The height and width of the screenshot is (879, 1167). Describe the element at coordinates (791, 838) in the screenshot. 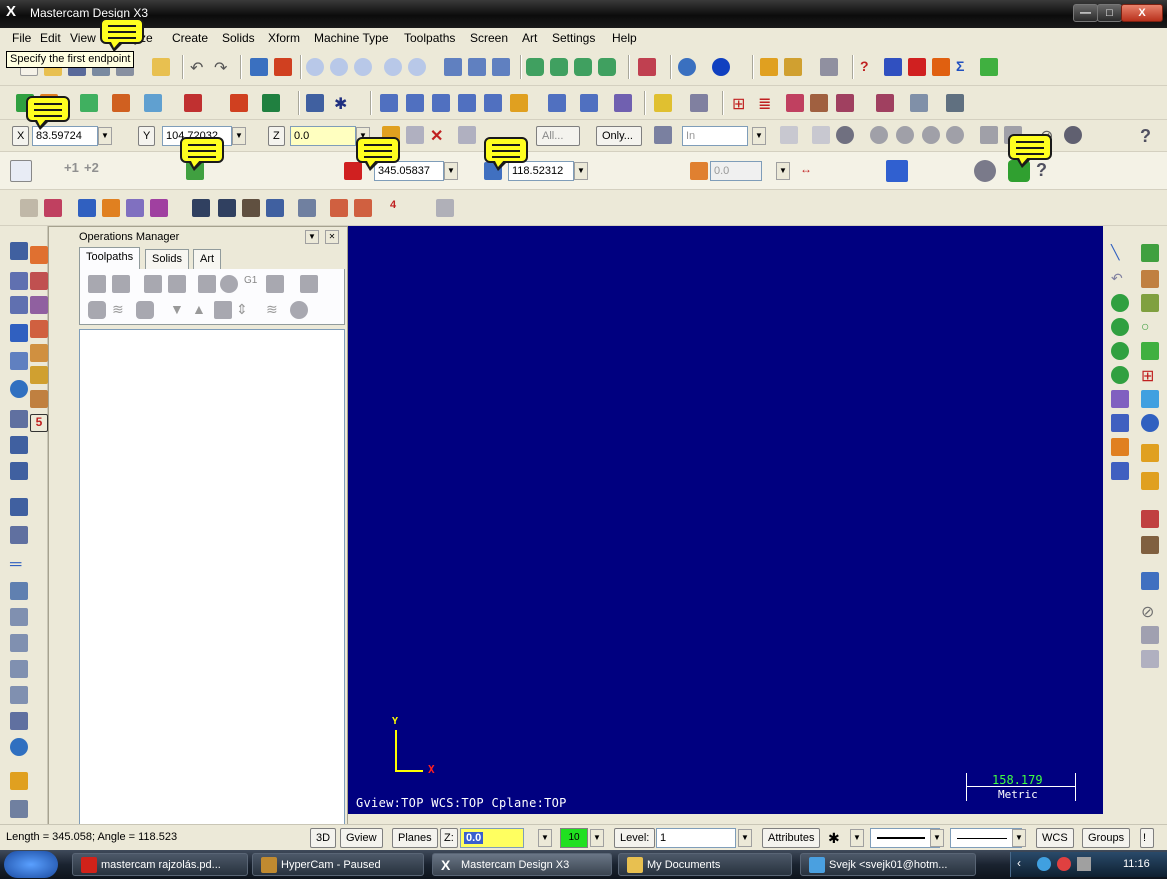

I see `attributes-button: Attributes` at that location.